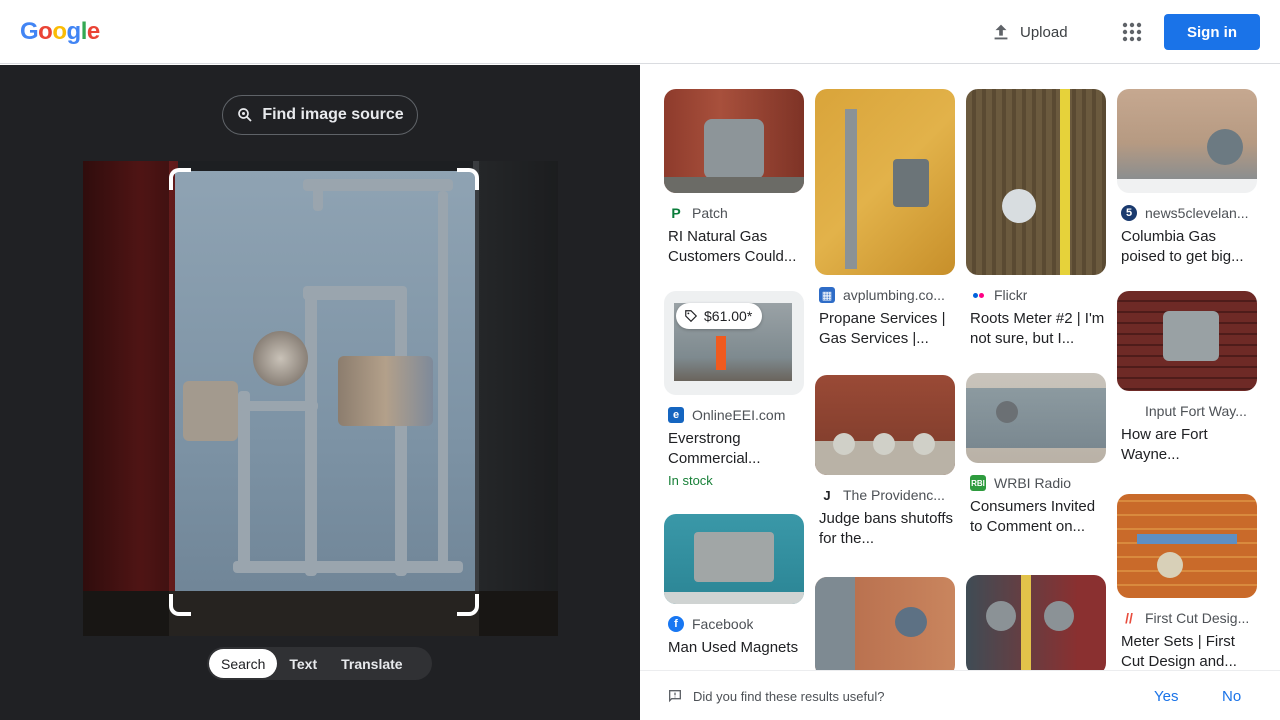 This screenshot has height=720, width=1280. What do you see at coordinates (1132, 32) in the screenshot?
I see `apps-grid-icon` at bounding box center [1132, 32].